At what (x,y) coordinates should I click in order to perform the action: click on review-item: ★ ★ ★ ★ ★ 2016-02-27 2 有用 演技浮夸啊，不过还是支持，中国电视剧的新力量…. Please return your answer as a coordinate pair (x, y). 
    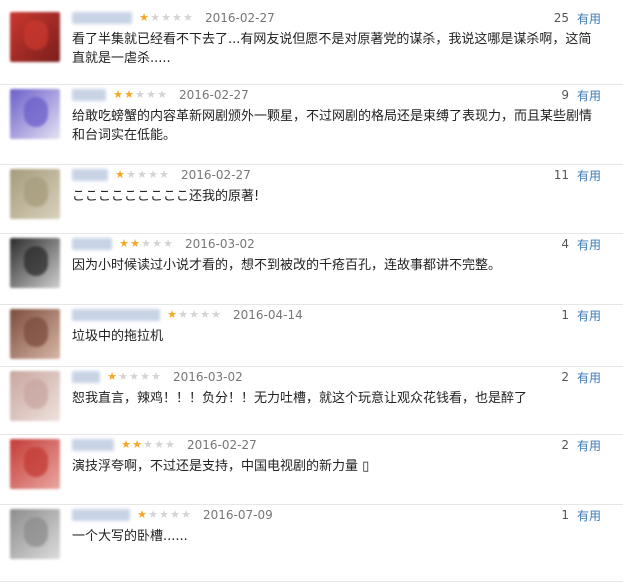
    Looking at the image, I should click on (311, 470).